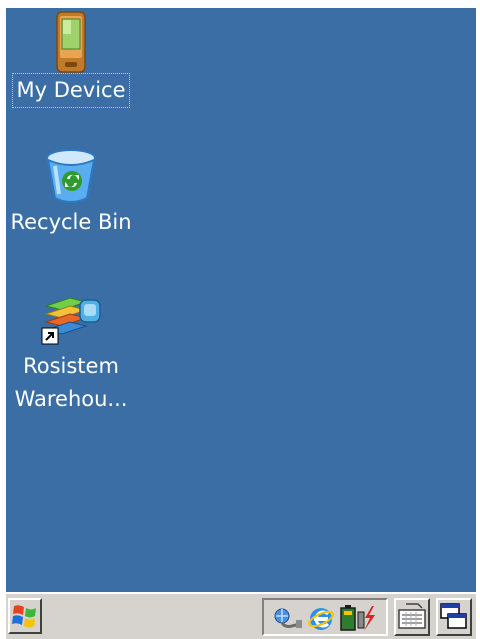 Image resolution: width=480 pixels, height=639 pixels. I want to click on desktop-icon-label: Recycle Bin, so click(71, 222).